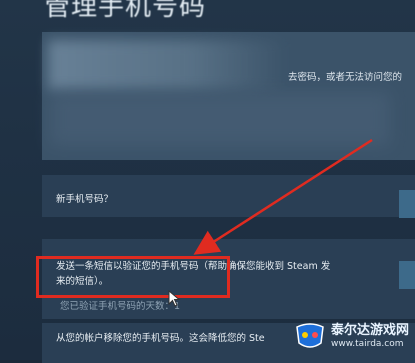 The image size is (415, 363). I want to click on mouse-cursor-icon, so click(174, 298).